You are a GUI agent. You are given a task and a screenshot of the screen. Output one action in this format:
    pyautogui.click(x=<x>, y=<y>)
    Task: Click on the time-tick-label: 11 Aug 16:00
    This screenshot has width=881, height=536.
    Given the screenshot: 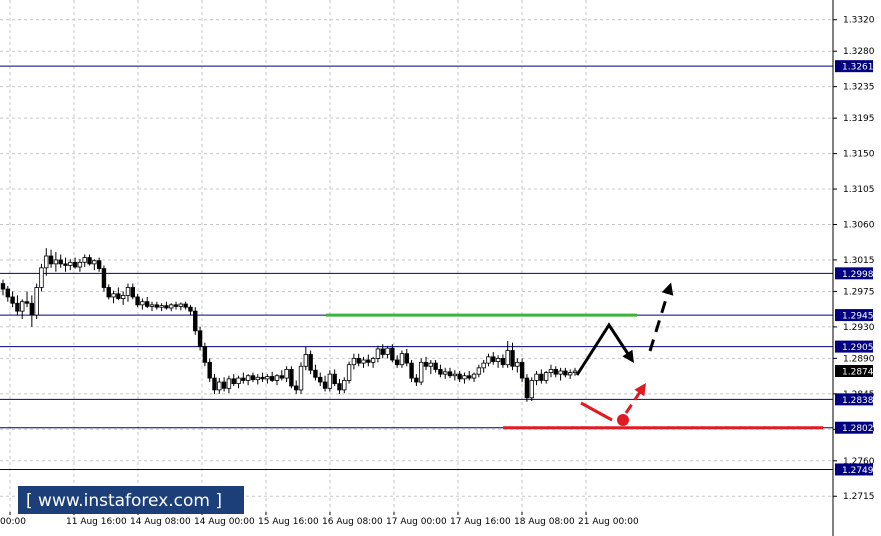 What is the action you would take?
    pyautogui.click(x=96, y=522)
    